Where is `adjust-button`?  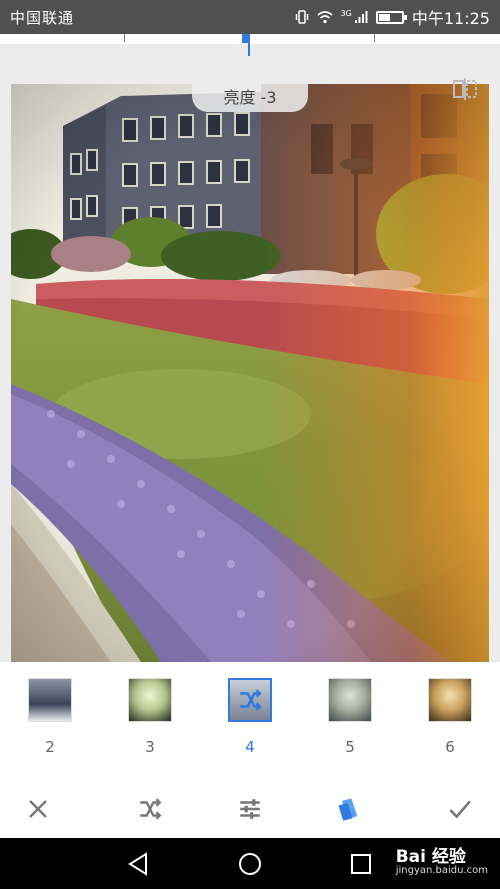
adjust-button is located at coordinates (250, 809).